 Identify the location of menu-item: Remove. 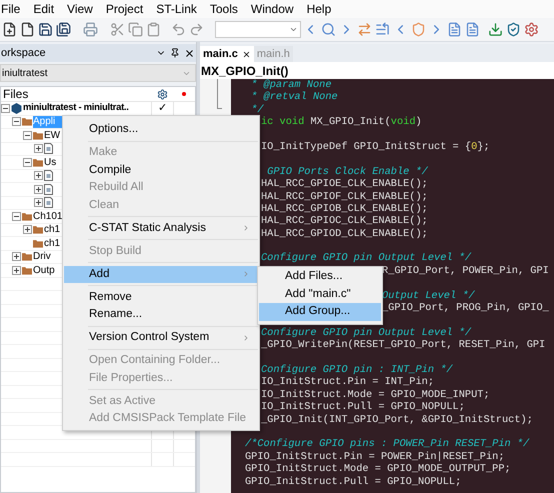
(161, 297).